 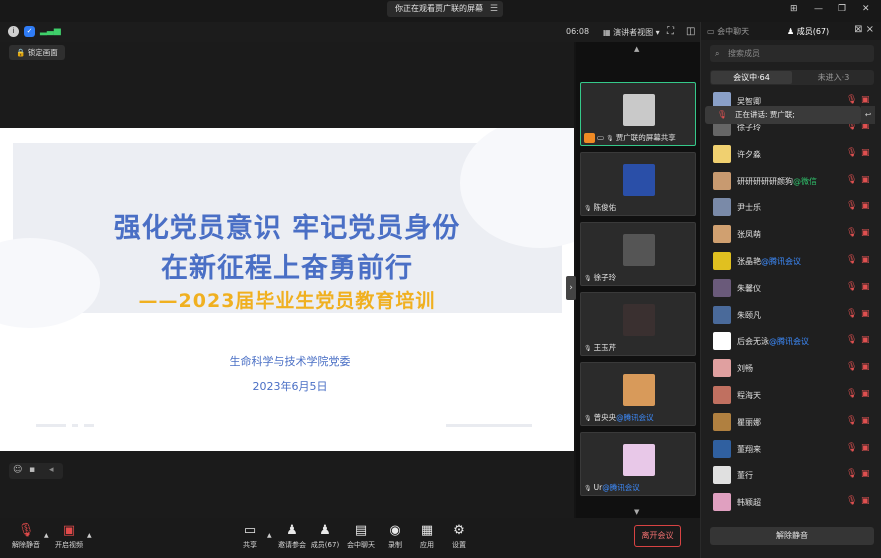 I want to click on collapse-icon: ☰, so click(x=494, y=9).